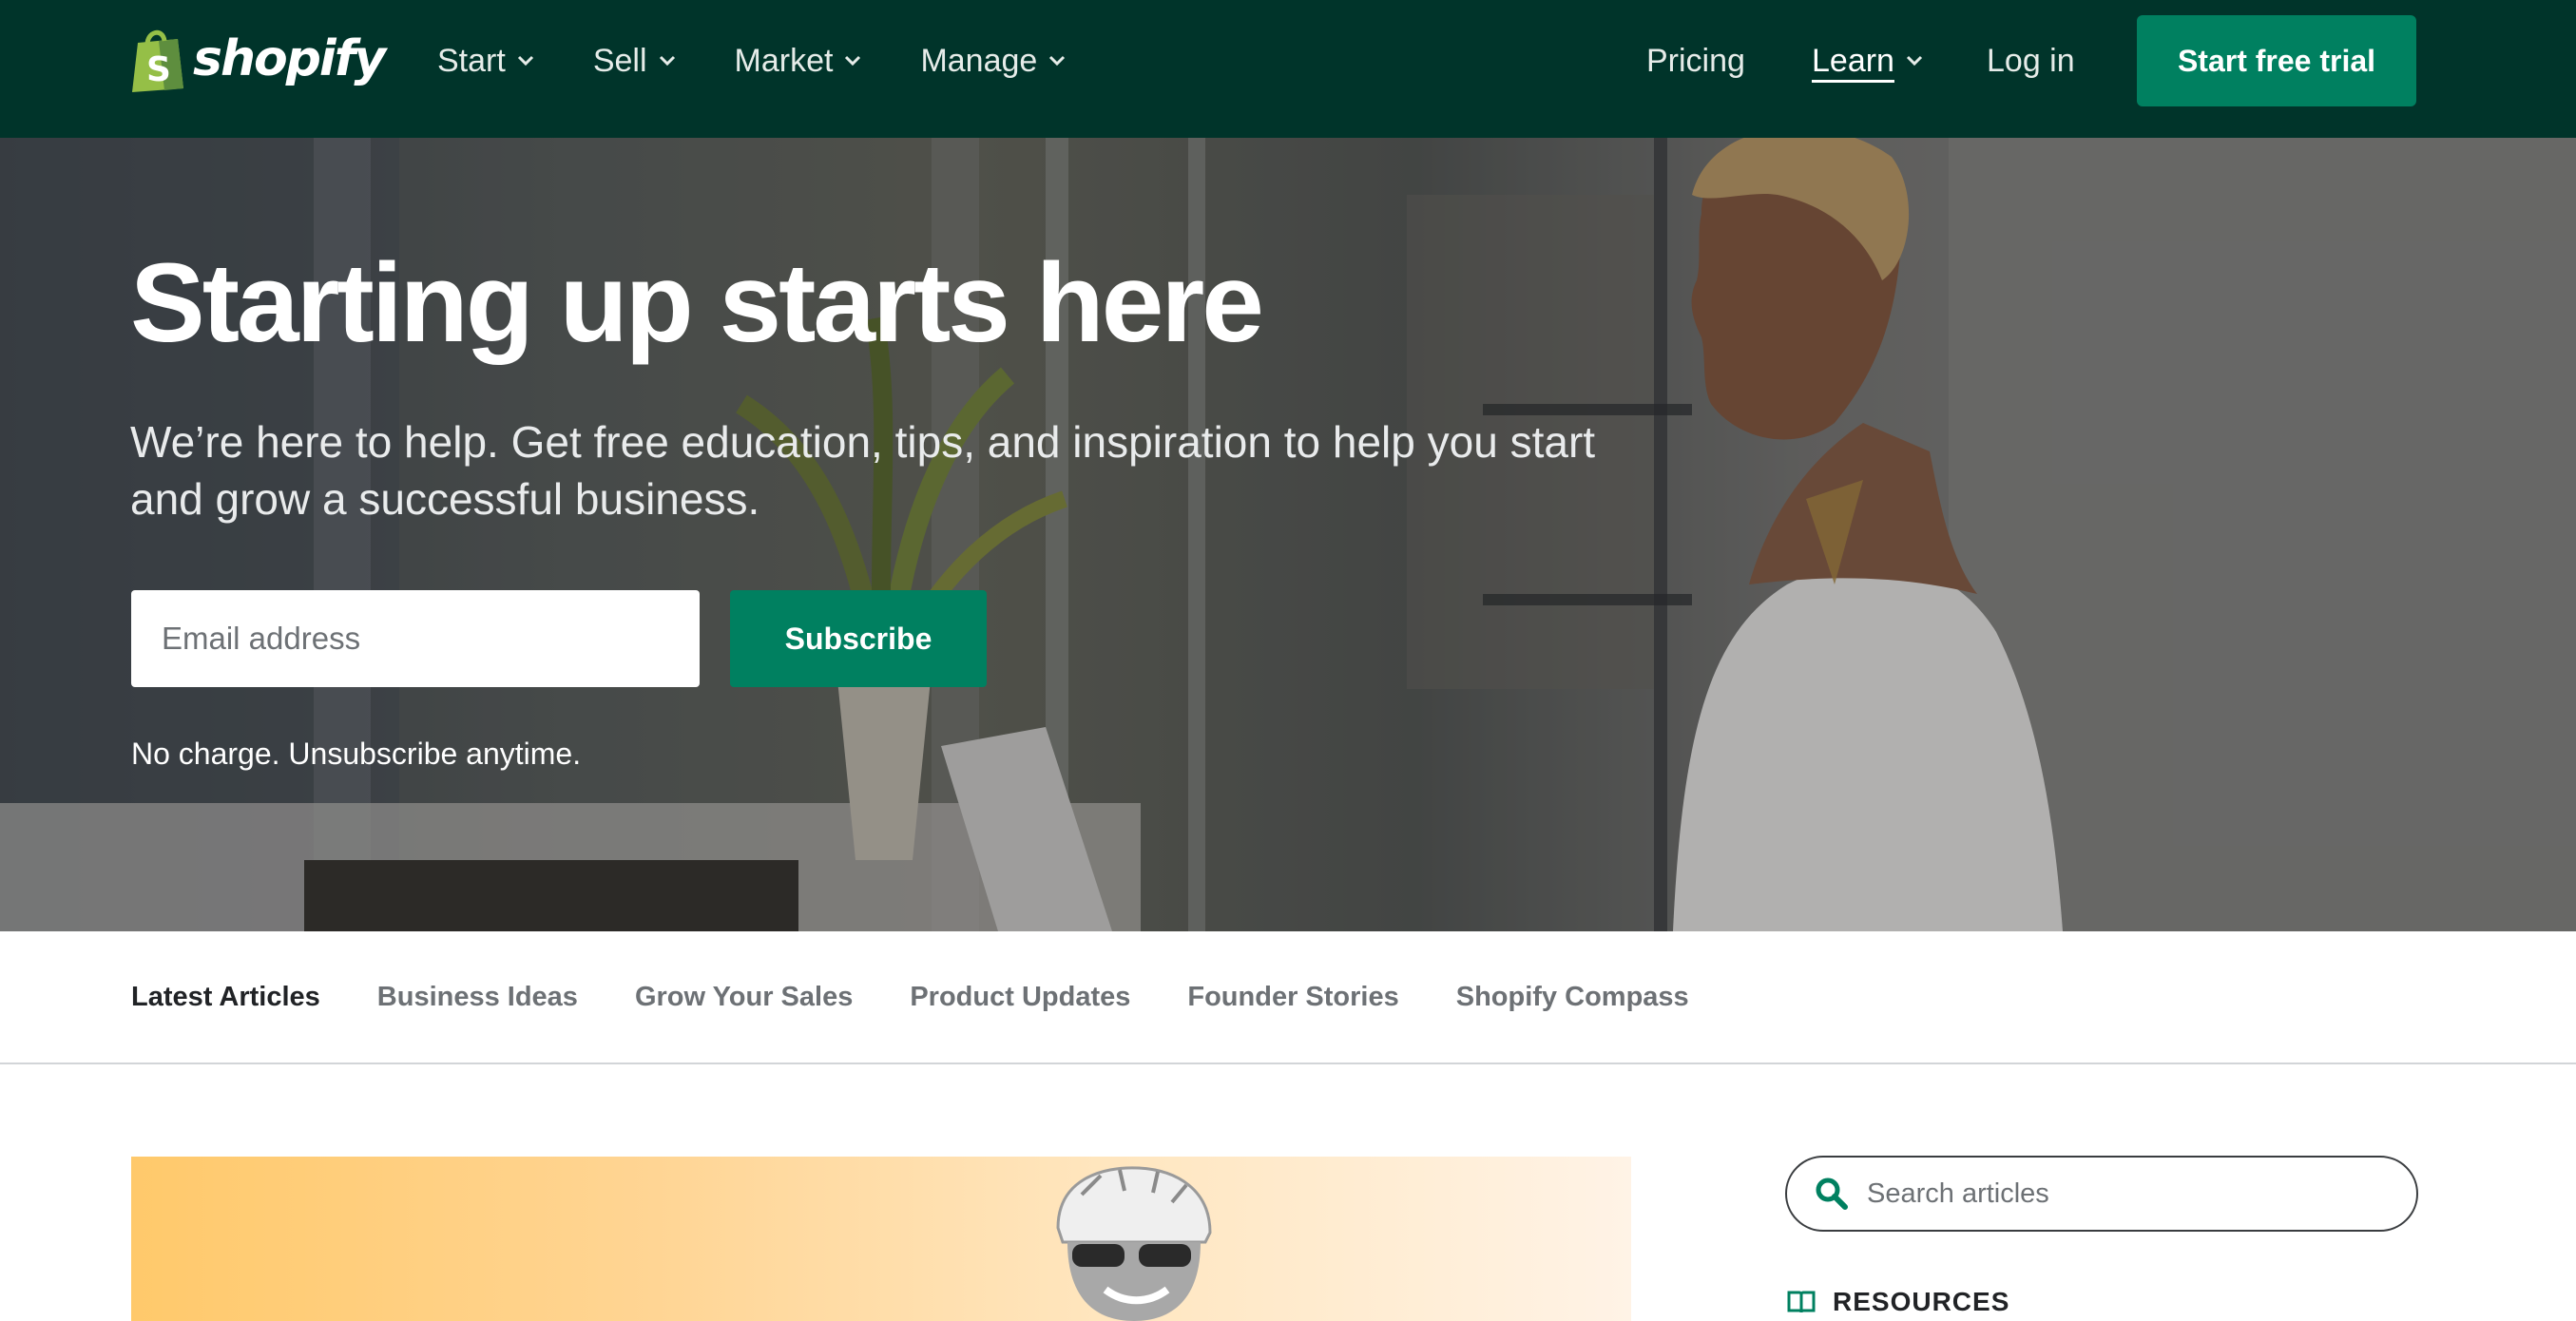 Image resolution: width=2576 pixels, height=1321 pixels. What do you see at coordinates (1134, 1243) in the screenshot?
I see `cyclist-portrait` at bounding box center [1134, 1243].